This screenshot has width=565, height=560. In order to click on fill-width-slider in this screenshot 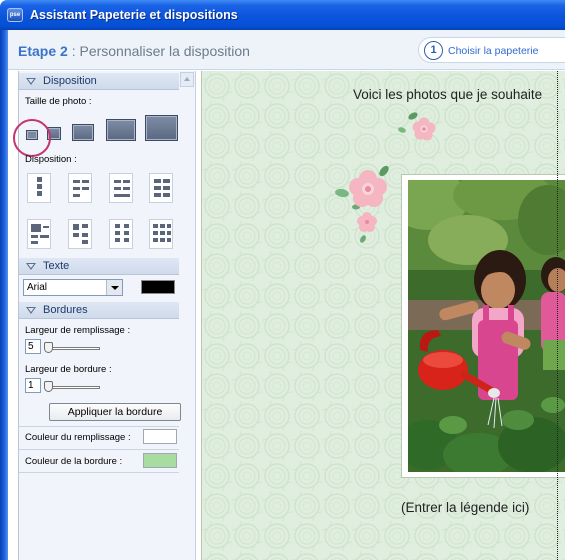, I will do `click(74, 347)`.